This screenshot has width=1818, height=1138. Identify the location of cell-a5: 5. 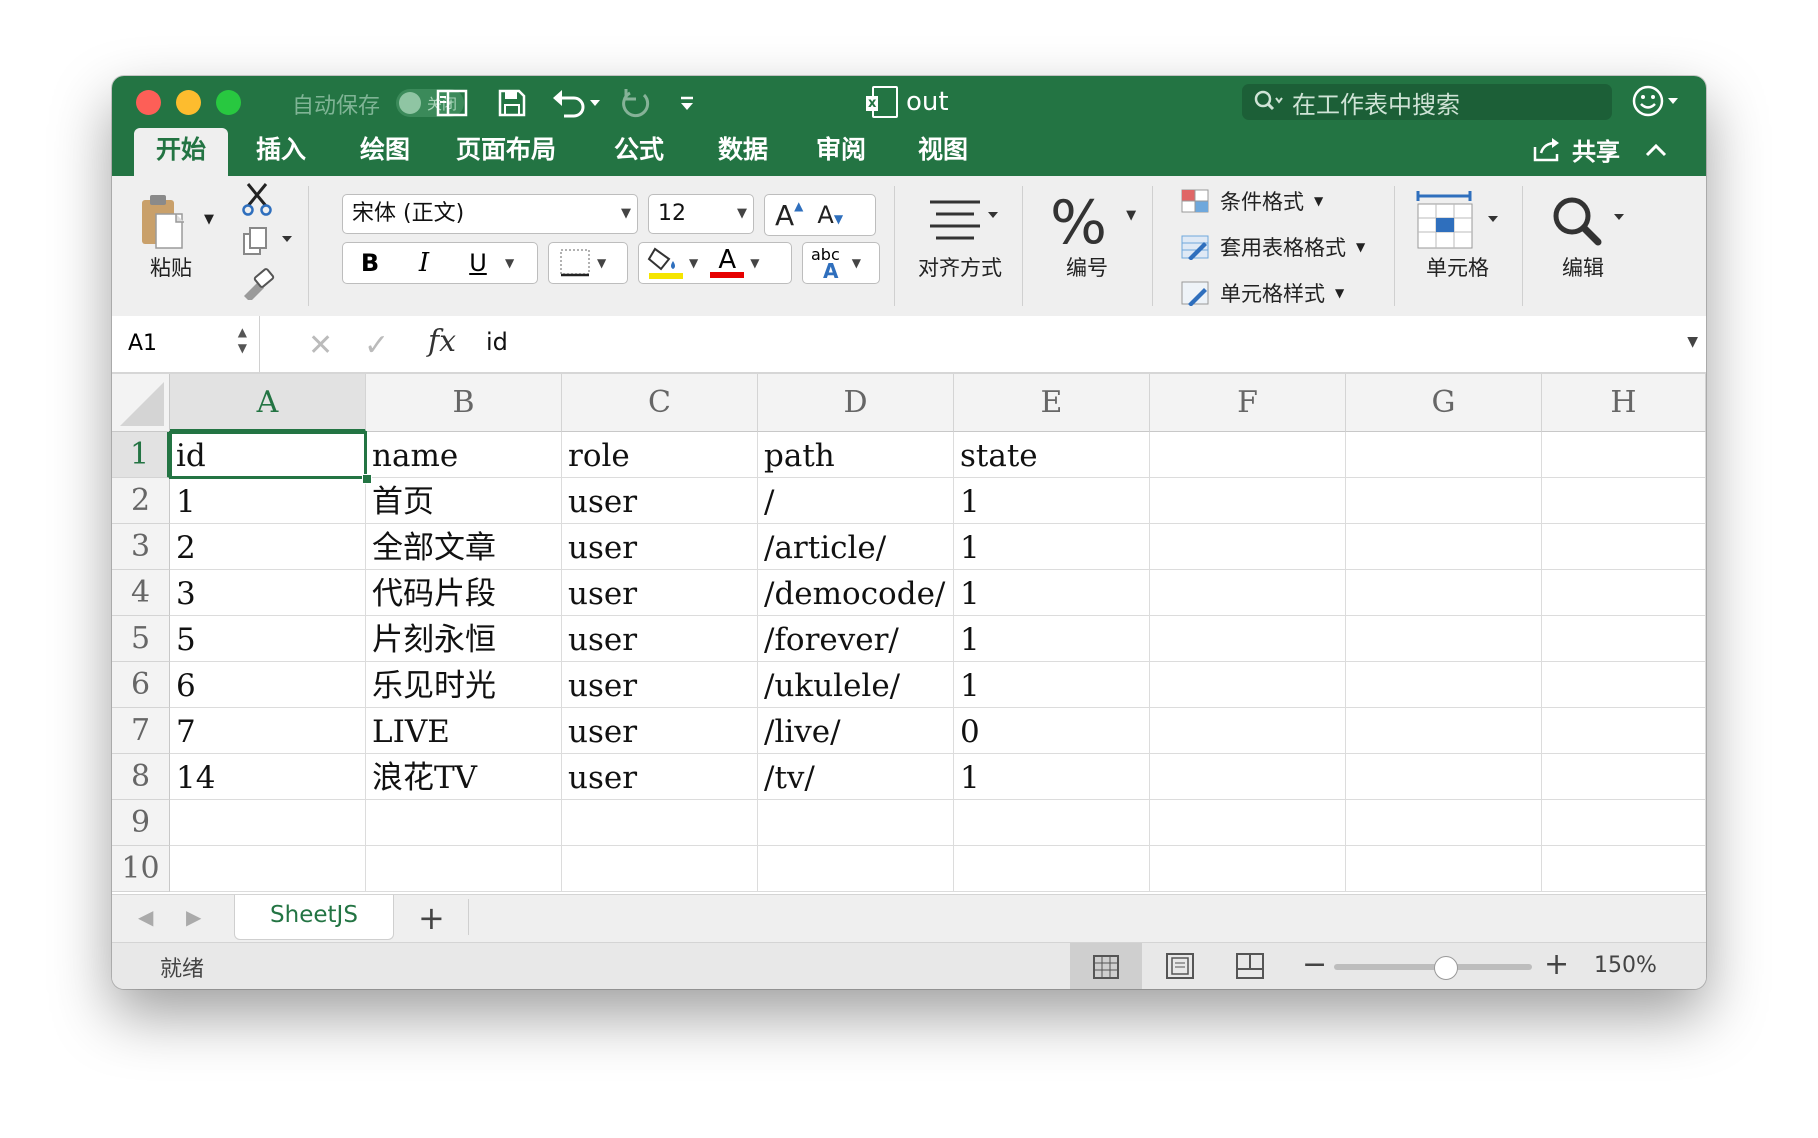
(268, 639).